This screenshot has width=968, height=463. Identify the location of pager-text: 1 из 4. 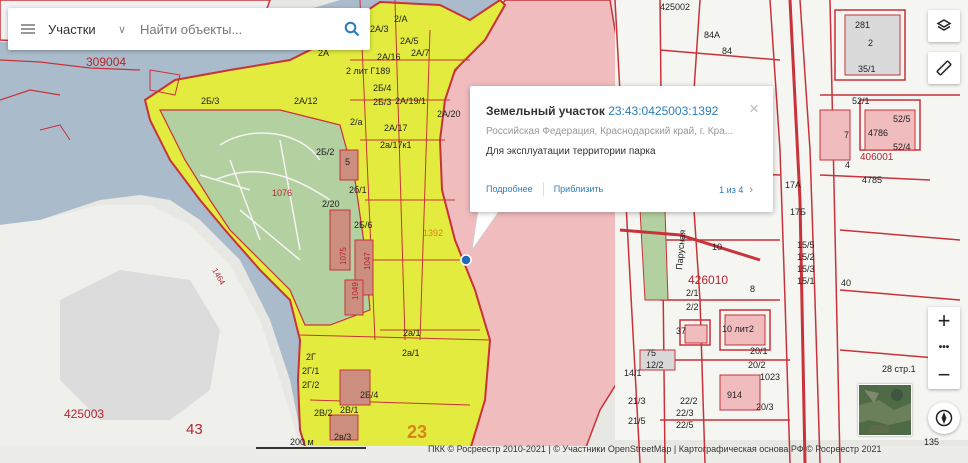
(731, 190).